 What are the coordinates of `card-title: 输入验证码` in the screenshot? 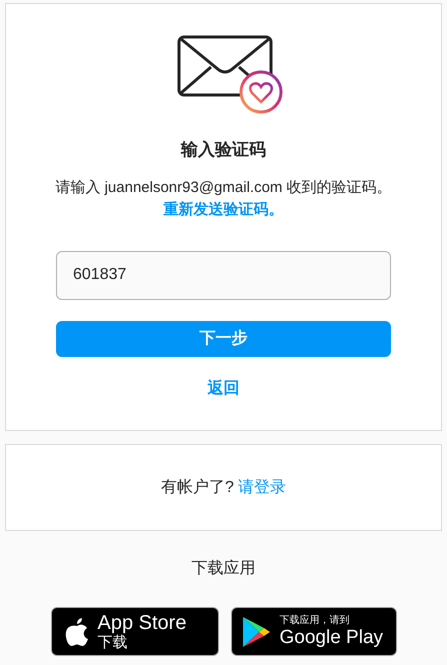 It's located at (223, 150).